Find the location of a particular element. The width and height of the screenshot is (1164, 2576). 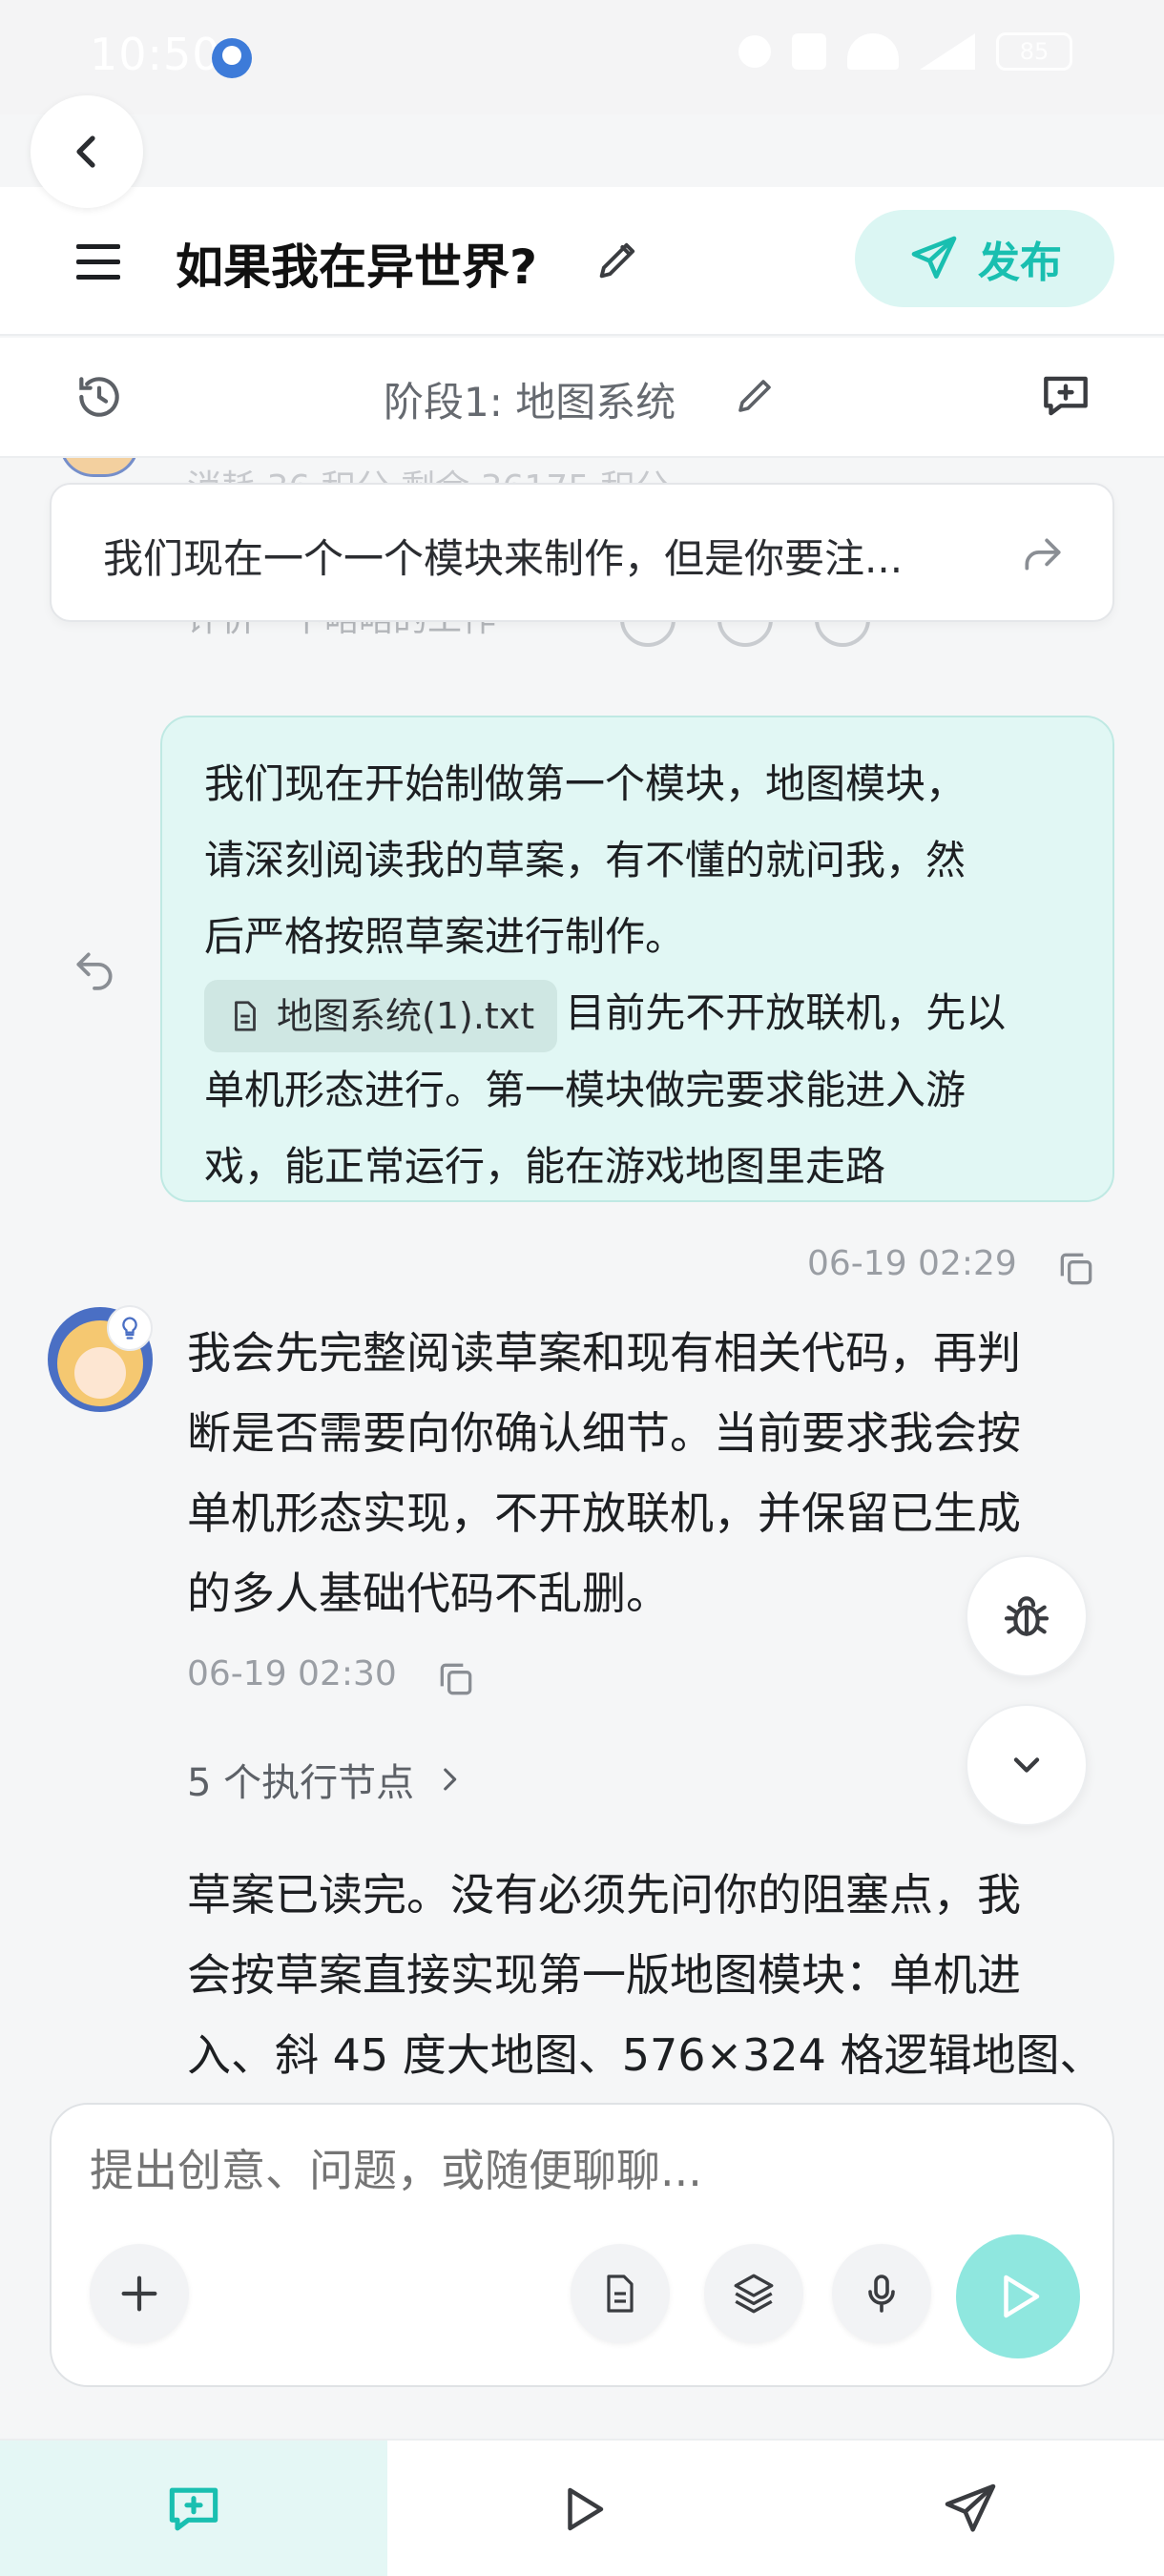

message-line: 我们现在开始制做第一个模块，地图模块， is located at coordinates (585, 783).